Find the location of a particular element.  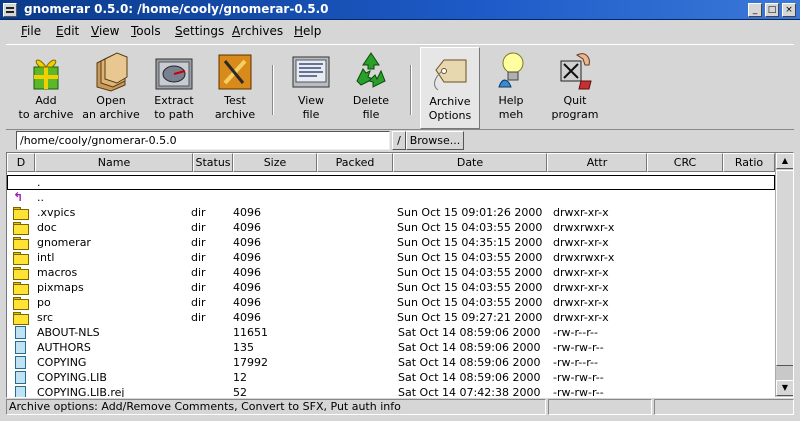

column-header-status: Status is located at coordinates (213, 162).